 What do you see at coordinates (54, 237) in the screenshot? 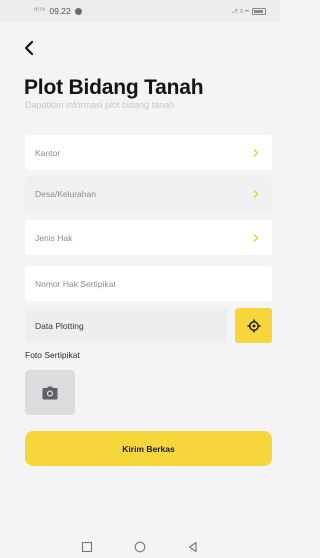
I see `jenis-hak-label: Jenis Hak` at bounding box center [54, 237].